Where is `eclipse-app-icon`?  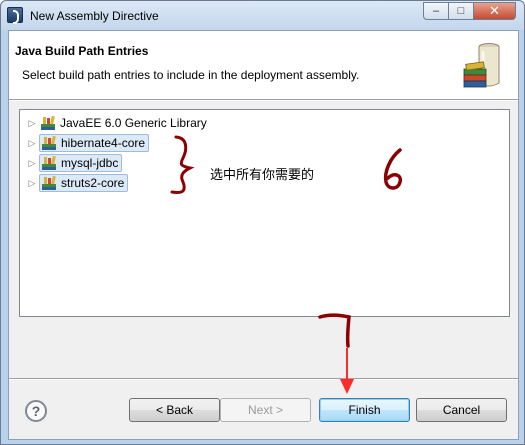
eclipse-app-icon is located at coordinates (15, 15).